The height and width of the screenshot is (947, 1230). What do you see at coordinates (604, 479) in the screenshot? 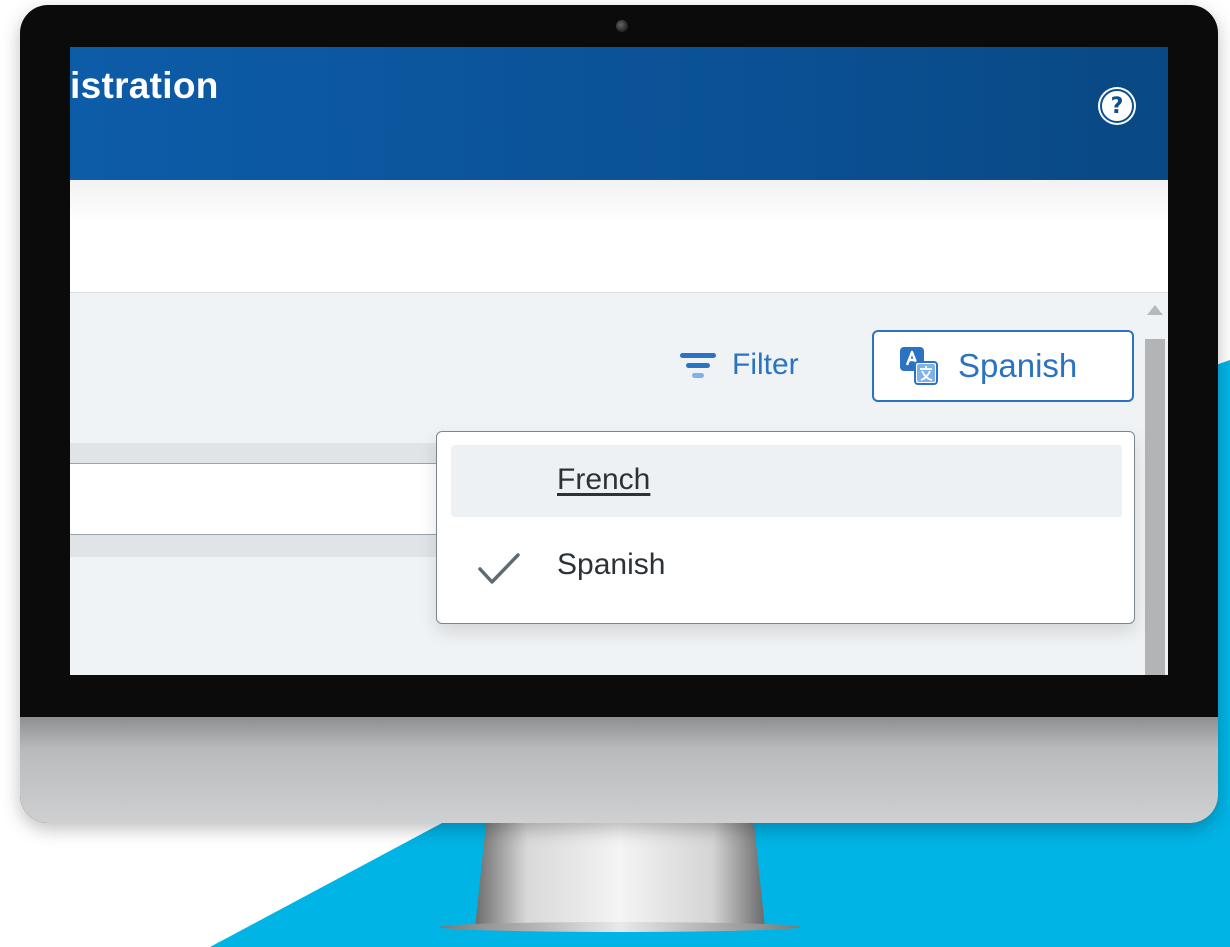
I see `language-option-label: French` at bounding box center [604, 479].